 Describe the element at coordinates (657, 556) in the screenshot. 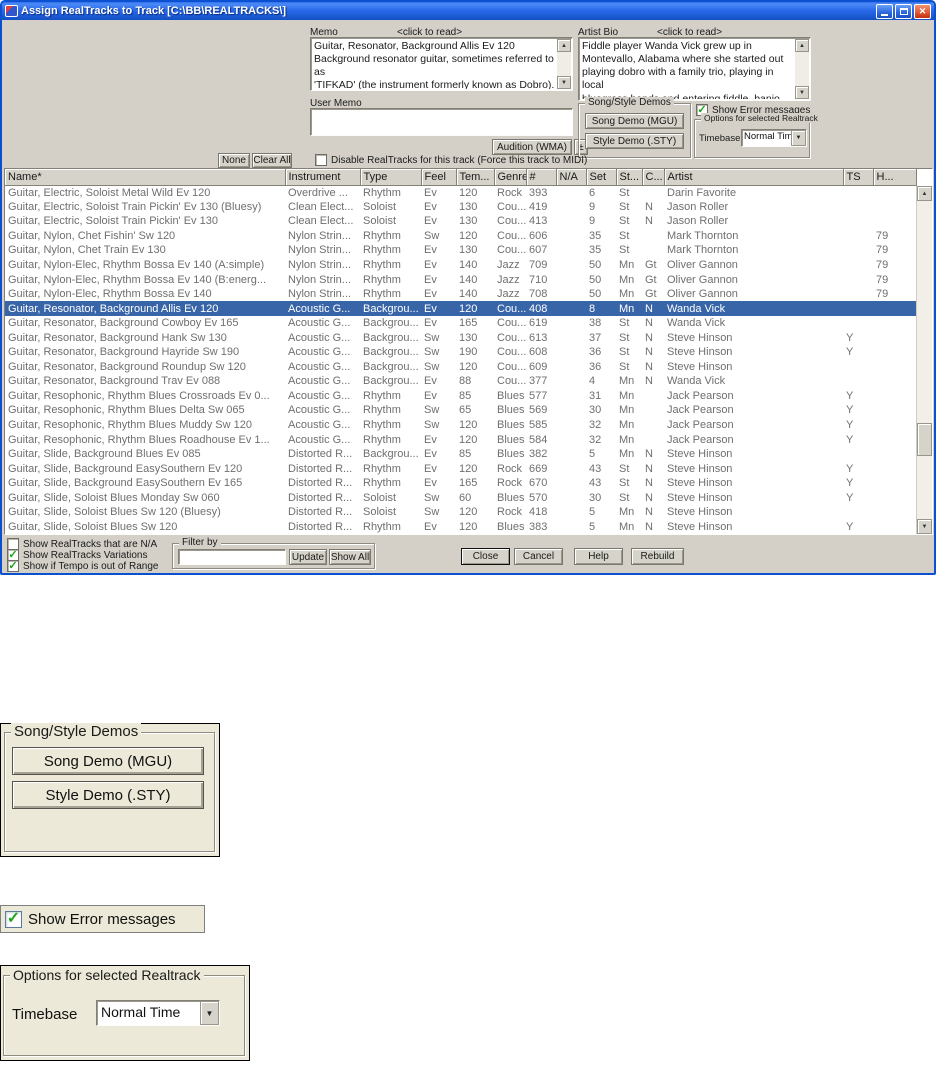

I see `rebuild-button: Rebuild` at that location.